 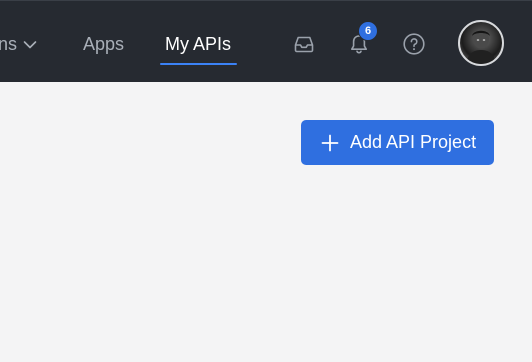 I want to click on add-api-project-label: Add API Project, so click(x=413, y=142).